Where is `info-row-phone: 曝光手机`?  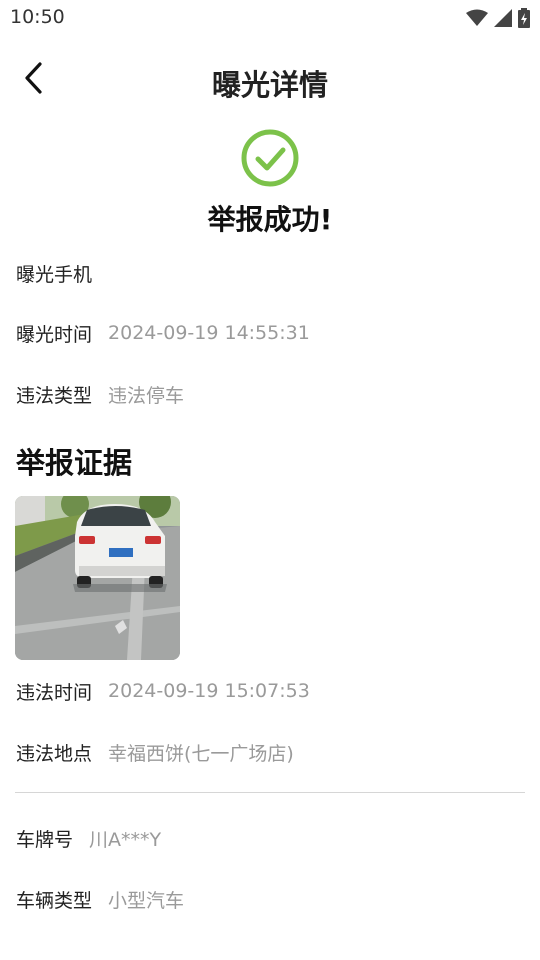 info-row-phone: 曝光手机 is located at coordinates (62, 273).